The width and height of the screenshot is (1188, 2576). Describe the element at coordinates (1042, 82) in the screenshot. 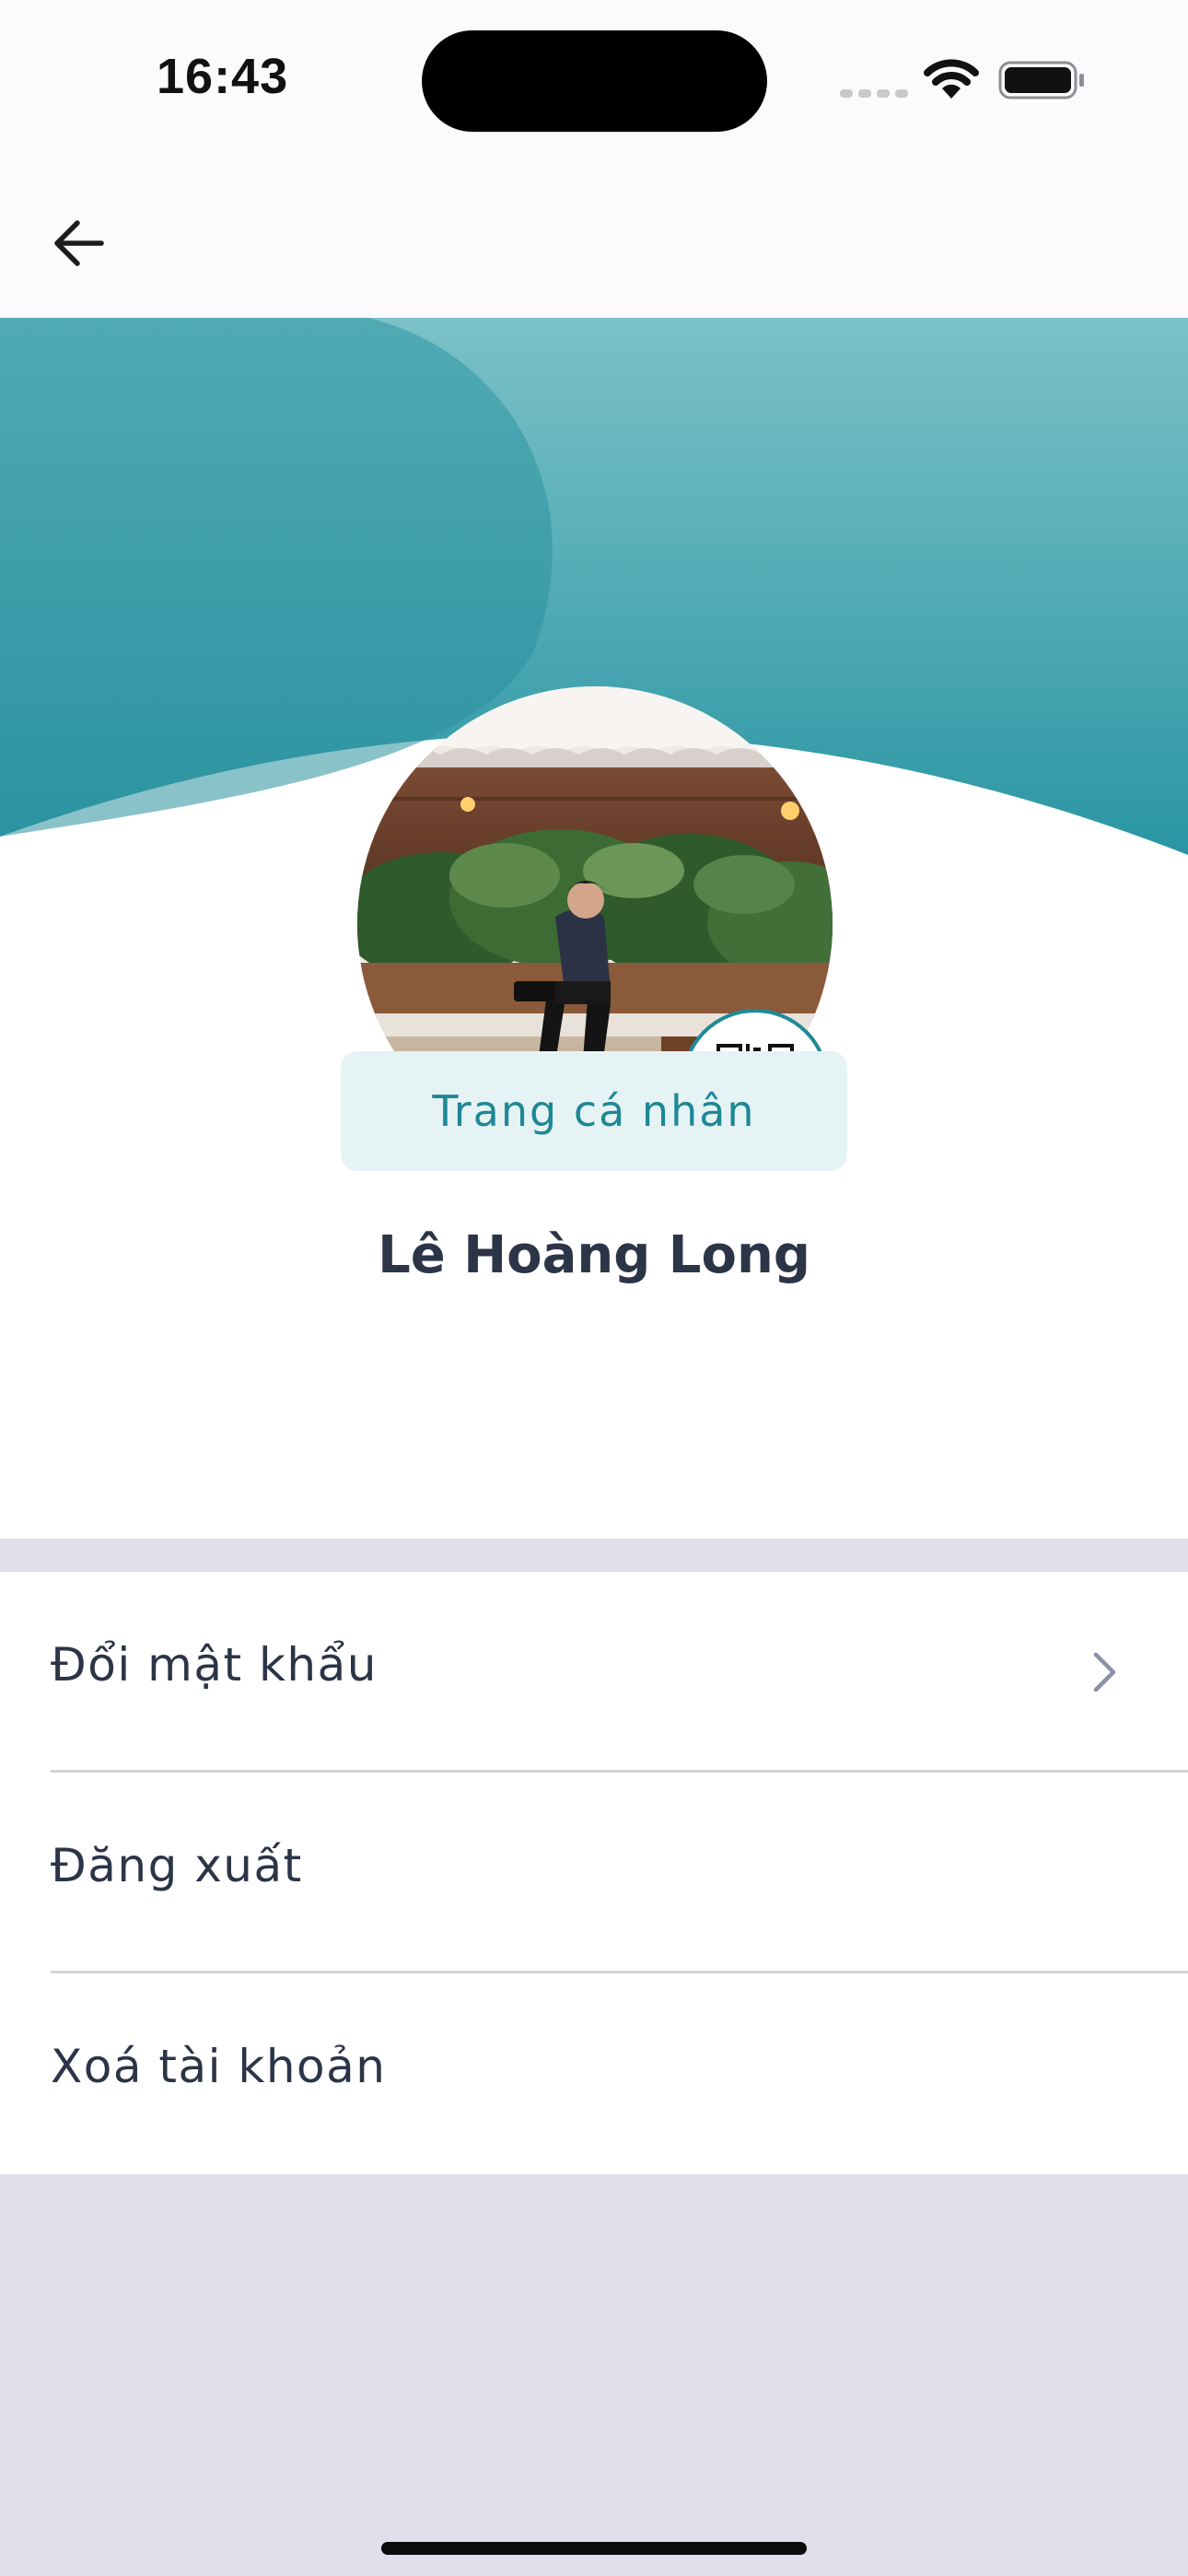

I see `battery-icon` at that location.